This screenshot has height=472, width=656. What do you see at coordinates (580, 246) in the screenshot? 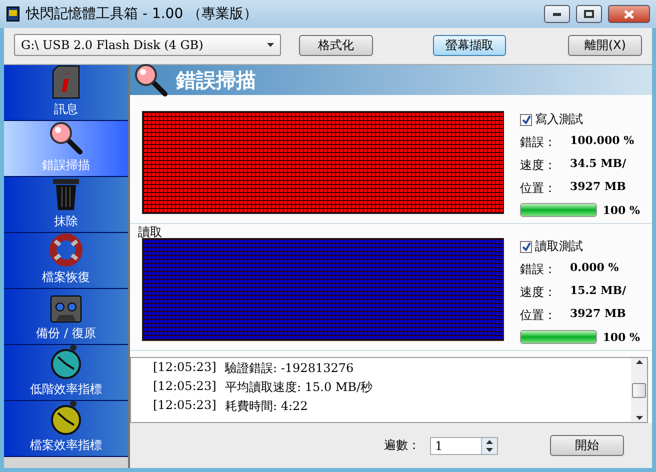
I see `test-checkbox: 讀取測試` at bounding box center [580, 246].